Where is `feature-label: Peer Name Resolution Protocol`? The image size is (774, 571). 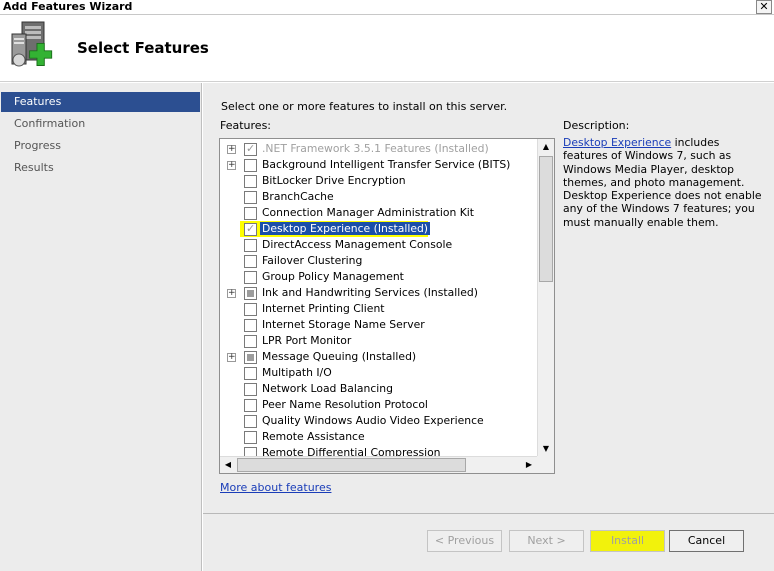 feature-label: Peer Name Resolution Protocol is located at coordinates (345, 404).